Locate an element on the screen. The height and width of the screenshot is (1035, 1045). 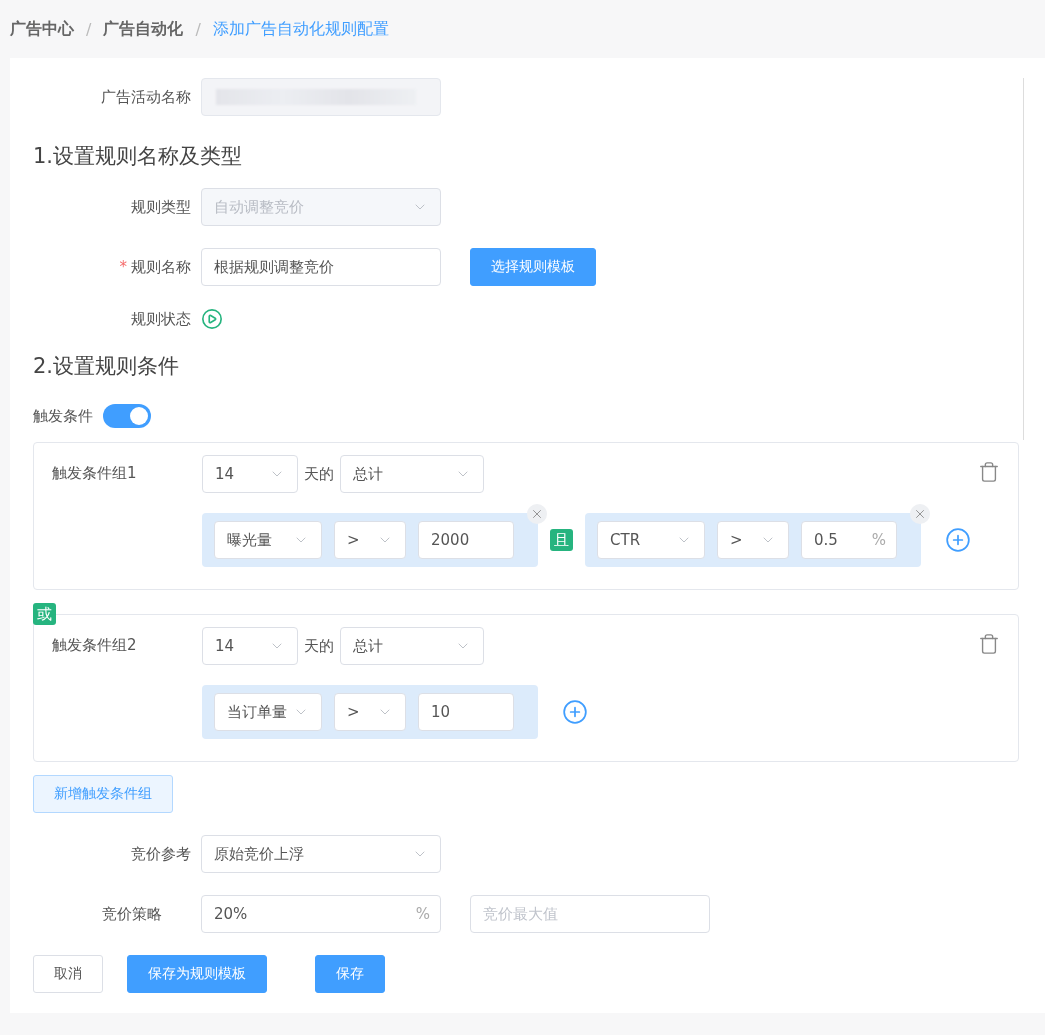
value-field: 10 is located at coordinates (466, 712).